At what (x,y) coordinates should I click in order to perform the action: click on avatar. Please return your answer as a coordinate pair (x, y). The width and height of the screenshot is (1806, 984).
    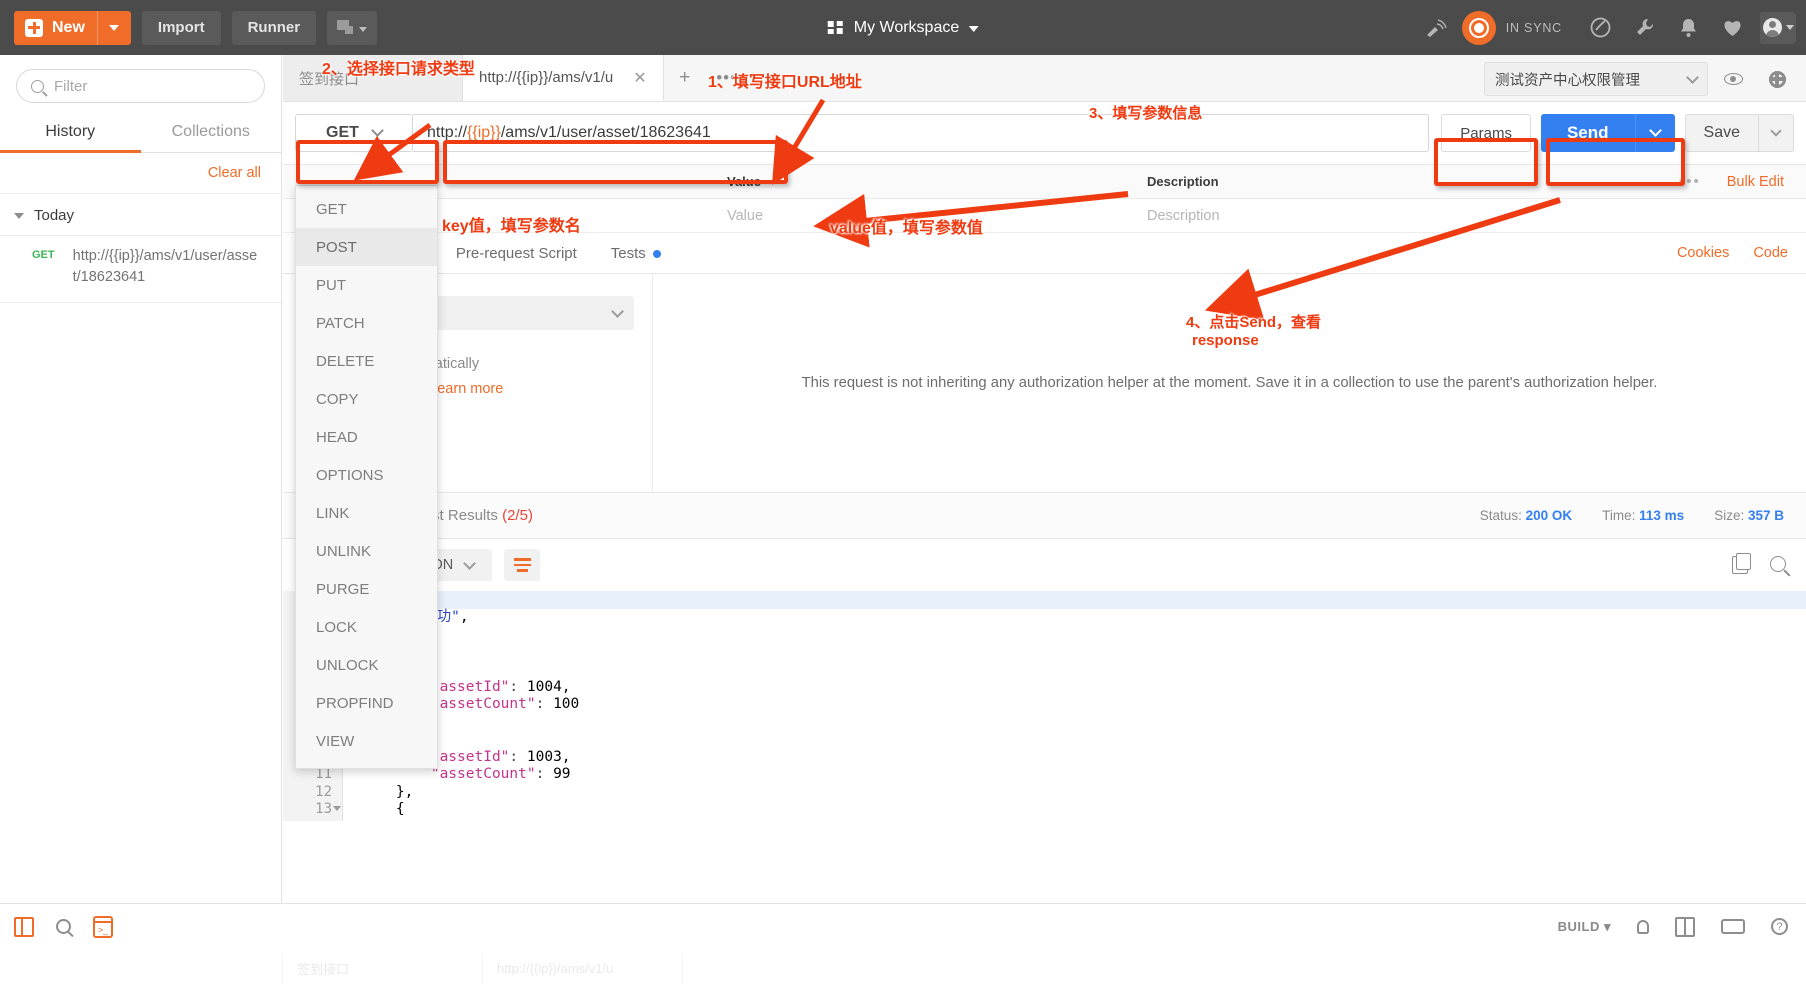
    Looking at the image, I should click on (1772, 27).